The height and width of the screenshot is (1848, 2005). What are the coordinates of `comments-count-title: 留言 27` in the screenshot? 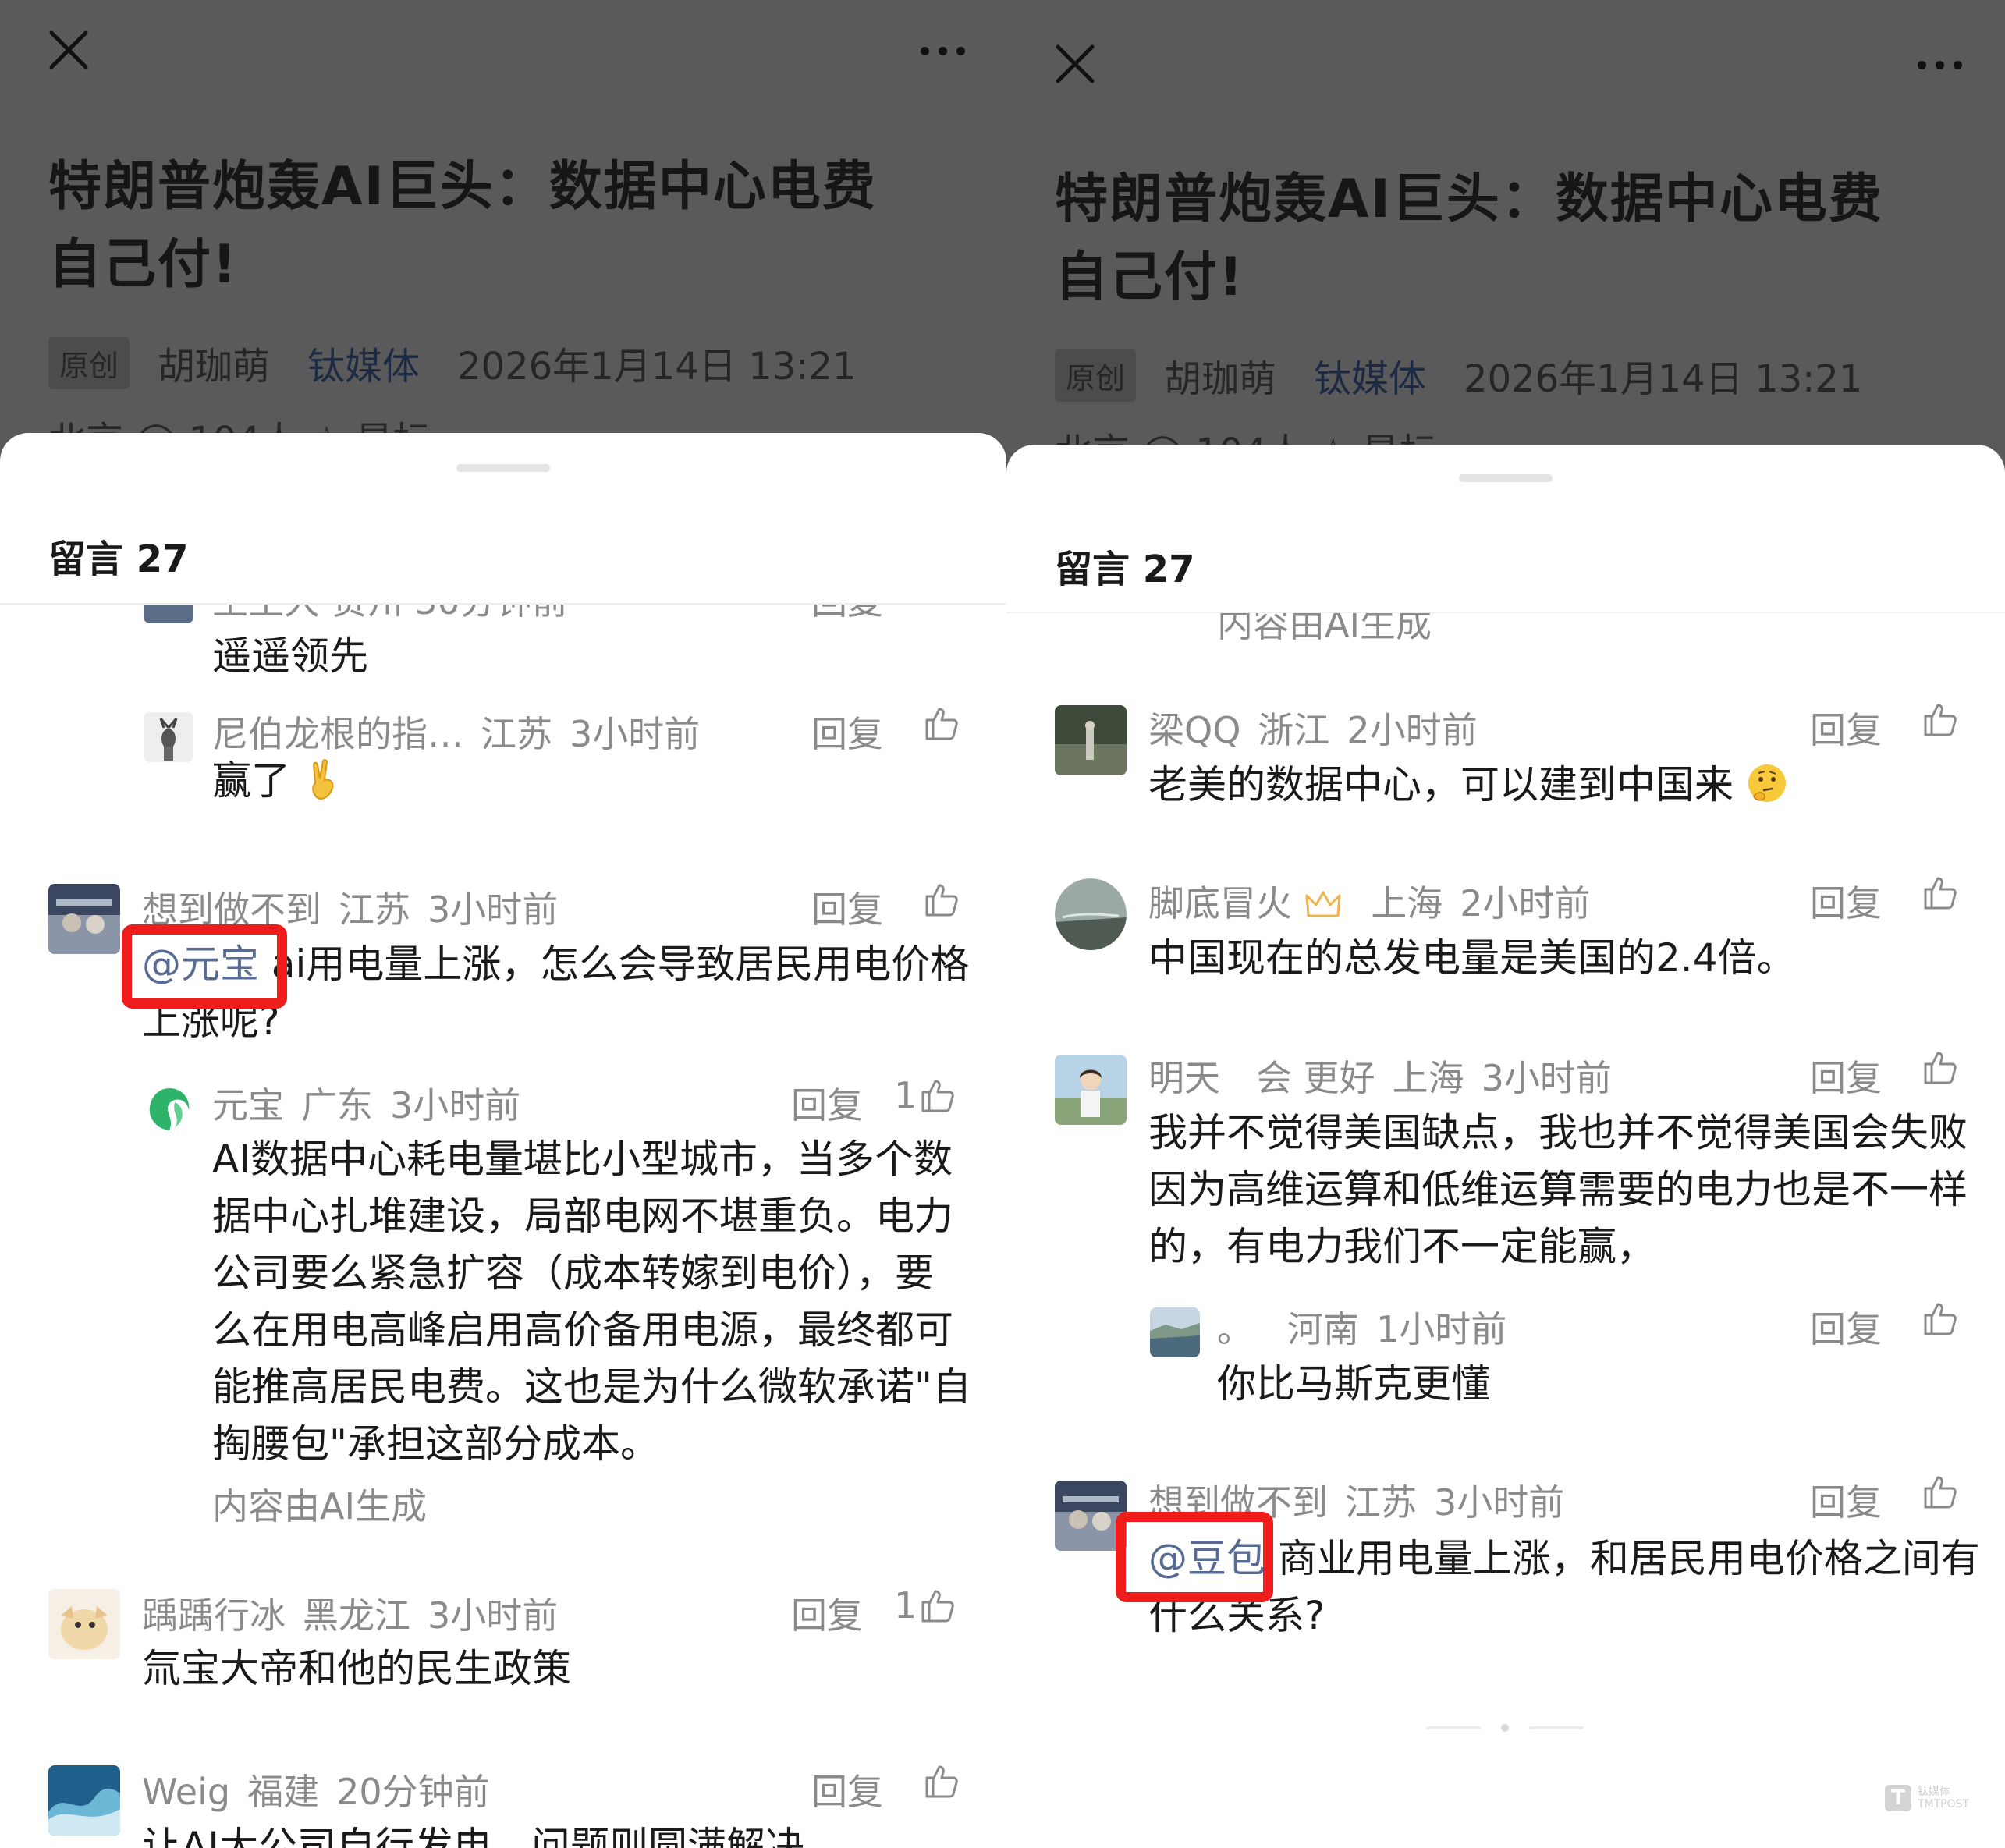 It's located at (118, 559).